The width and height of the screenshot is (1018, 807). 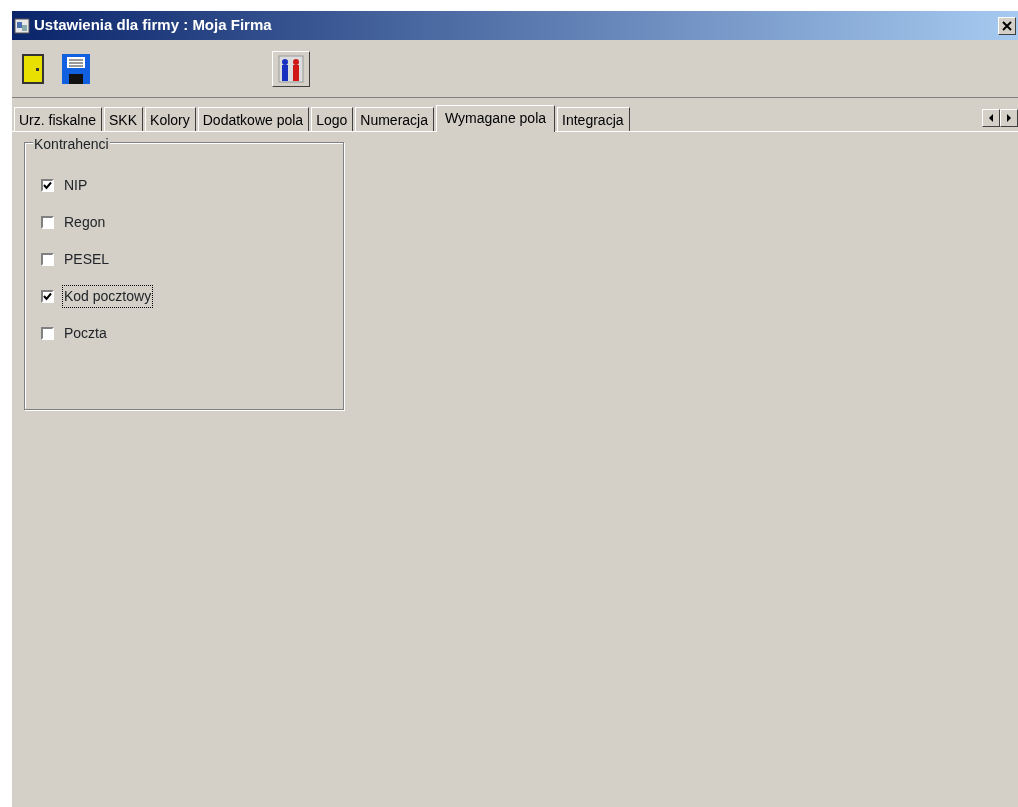 I want to click on app-icon, so click(x=22, y=25).